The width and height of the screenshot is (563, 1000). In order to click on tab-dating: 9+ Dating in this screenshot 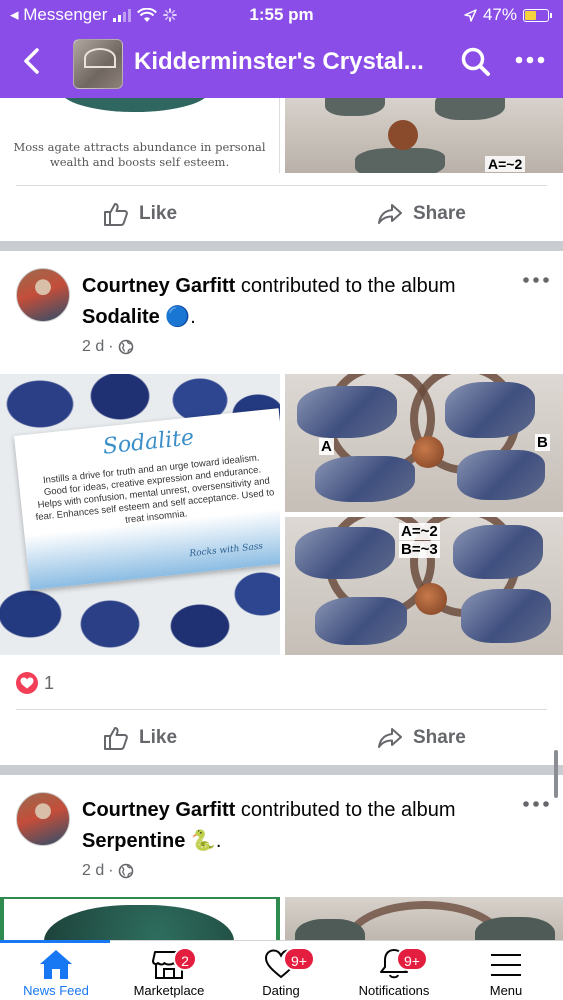, I will do `click(281, 970)`.